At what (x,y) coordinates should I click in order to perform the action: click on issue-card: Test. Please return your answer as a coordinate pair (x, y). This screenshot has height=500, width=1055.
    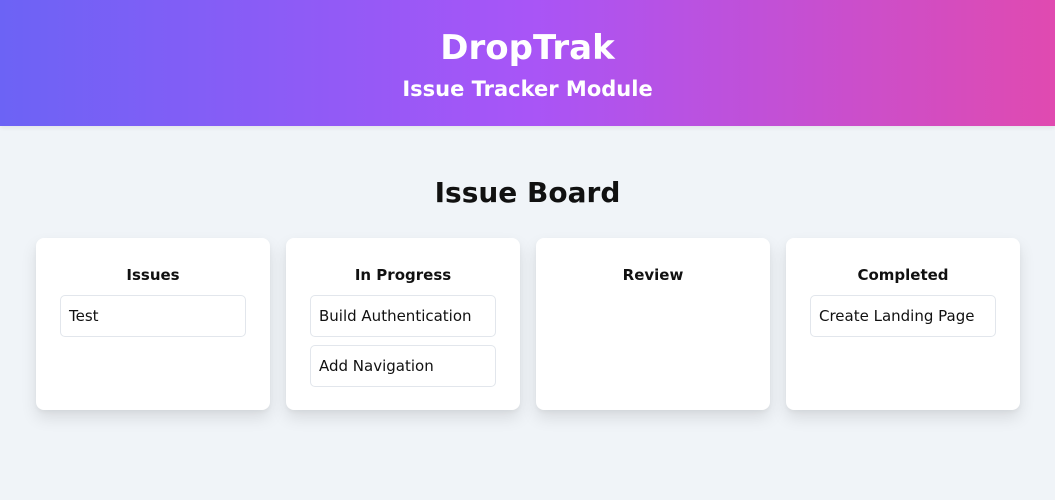
    Looking at the image, I should click on (153, 316).